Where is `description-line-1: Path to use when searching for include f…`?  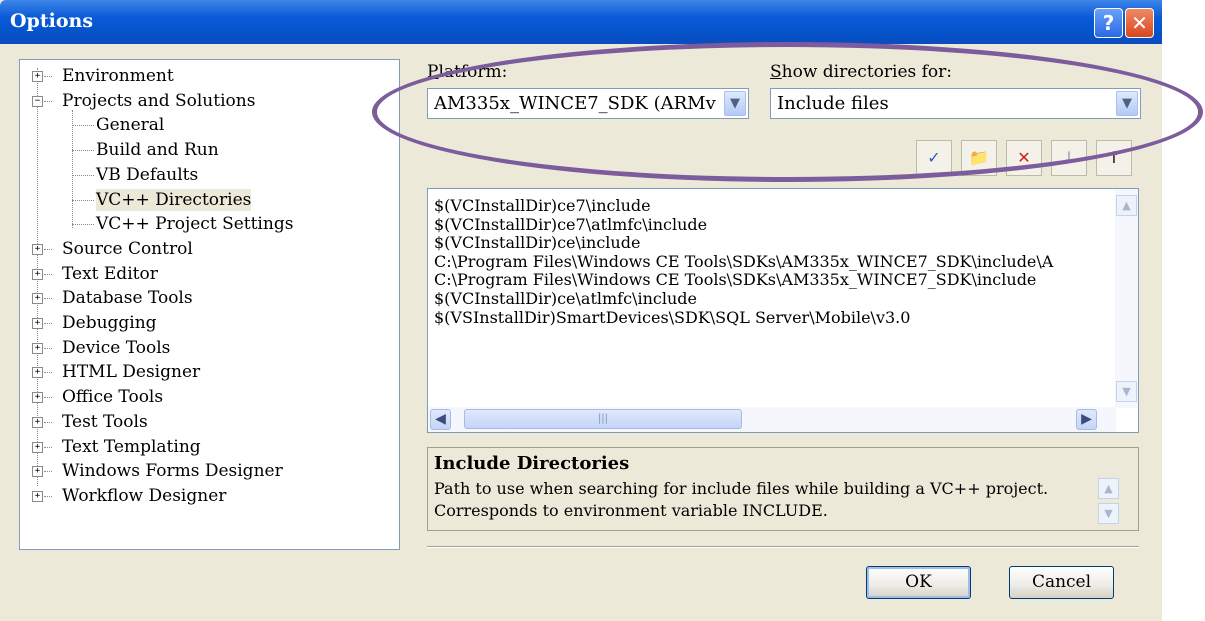 description-line-1: Path to use when searching for include f… is located at coordinates (741, 488).